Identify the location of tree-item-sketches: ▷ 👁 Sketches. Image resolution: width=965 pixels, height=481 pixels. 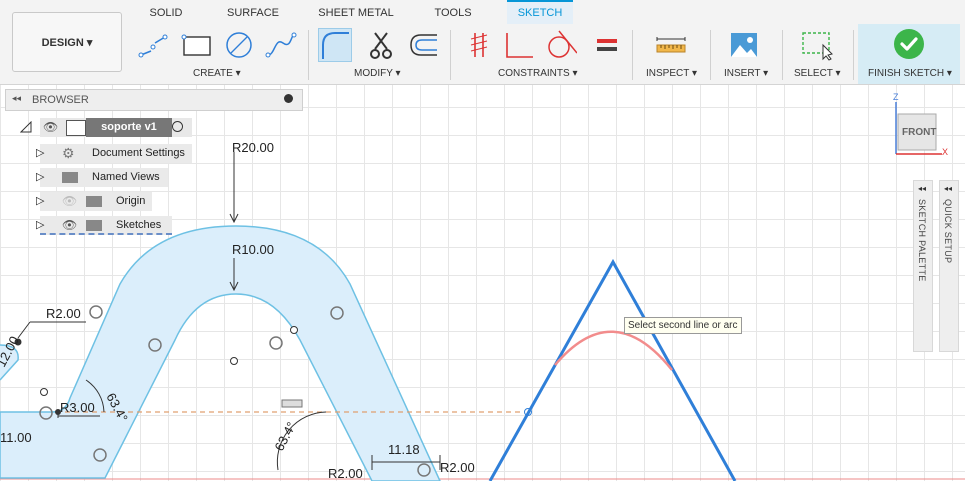
(104, 225).